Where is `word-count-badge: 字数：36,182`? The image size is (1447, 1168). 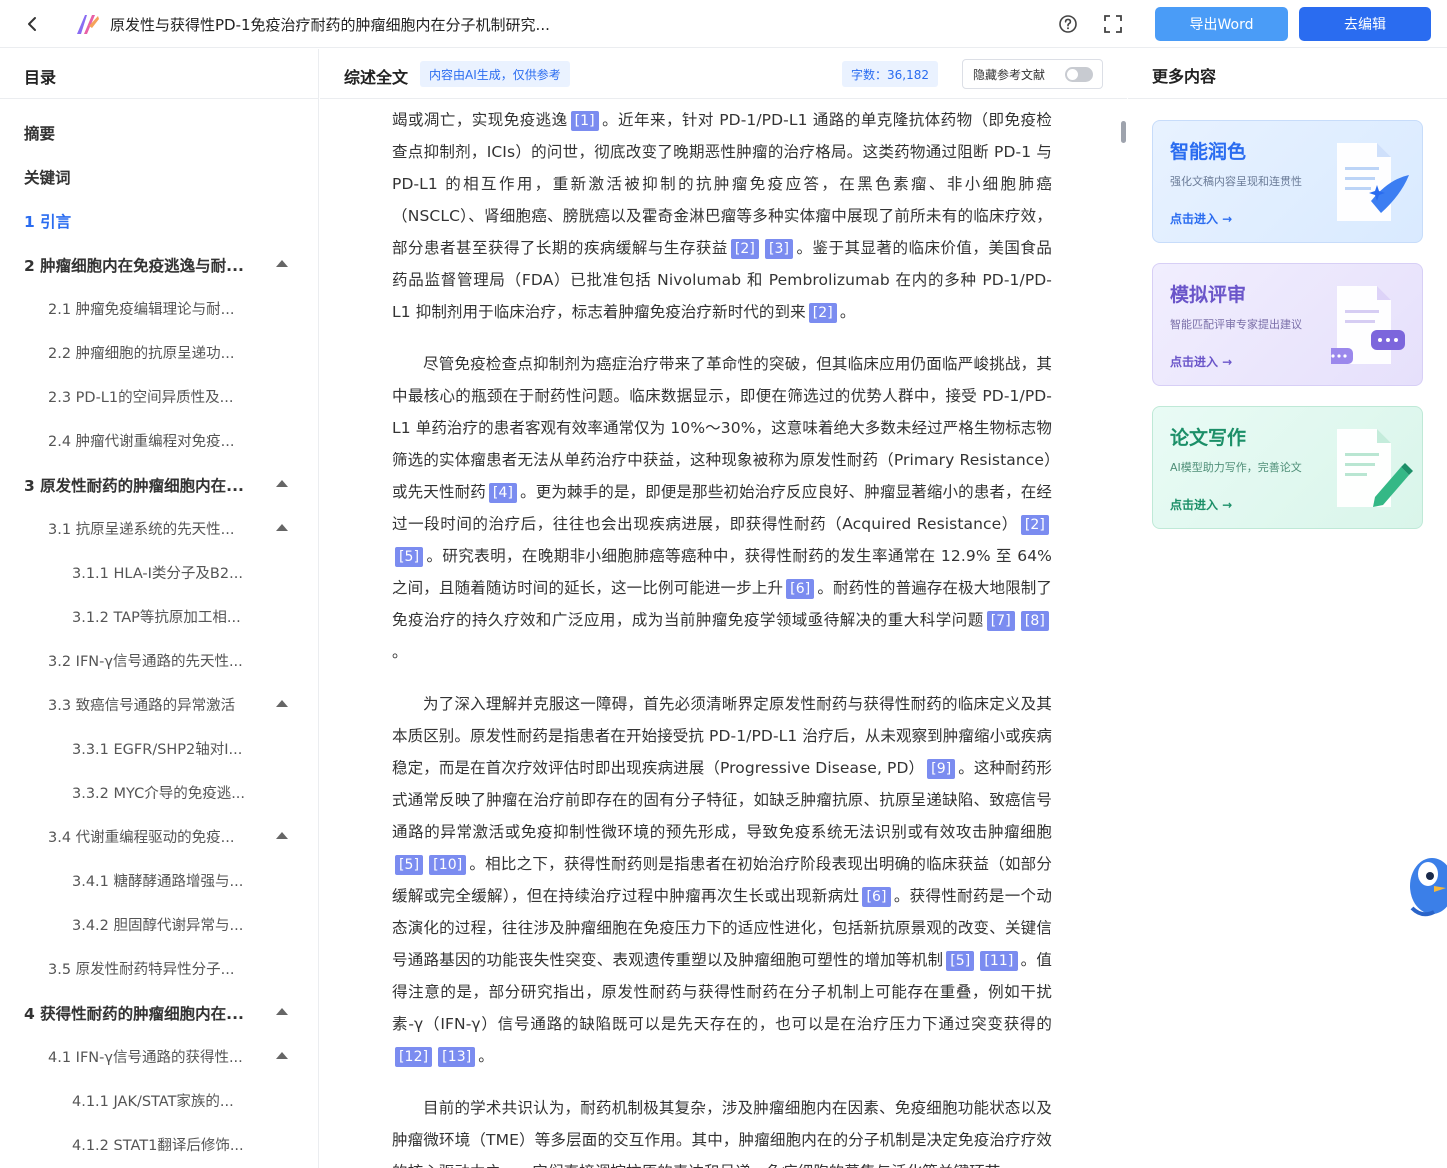
word-count-badge: 字数：36,182 is located at coordinates (890, 74).